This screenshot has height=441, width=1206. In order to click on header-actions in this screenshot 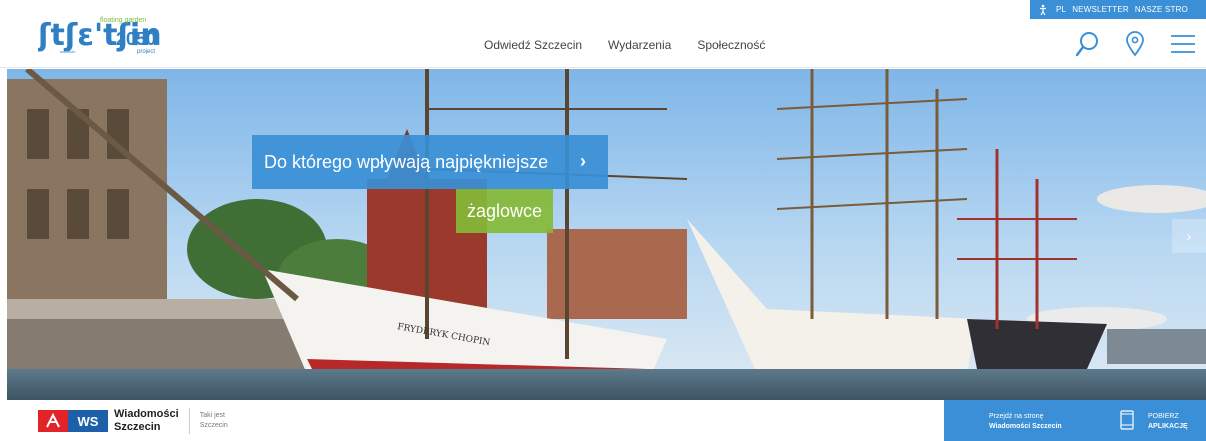, I will do `click(1135, 44)`.